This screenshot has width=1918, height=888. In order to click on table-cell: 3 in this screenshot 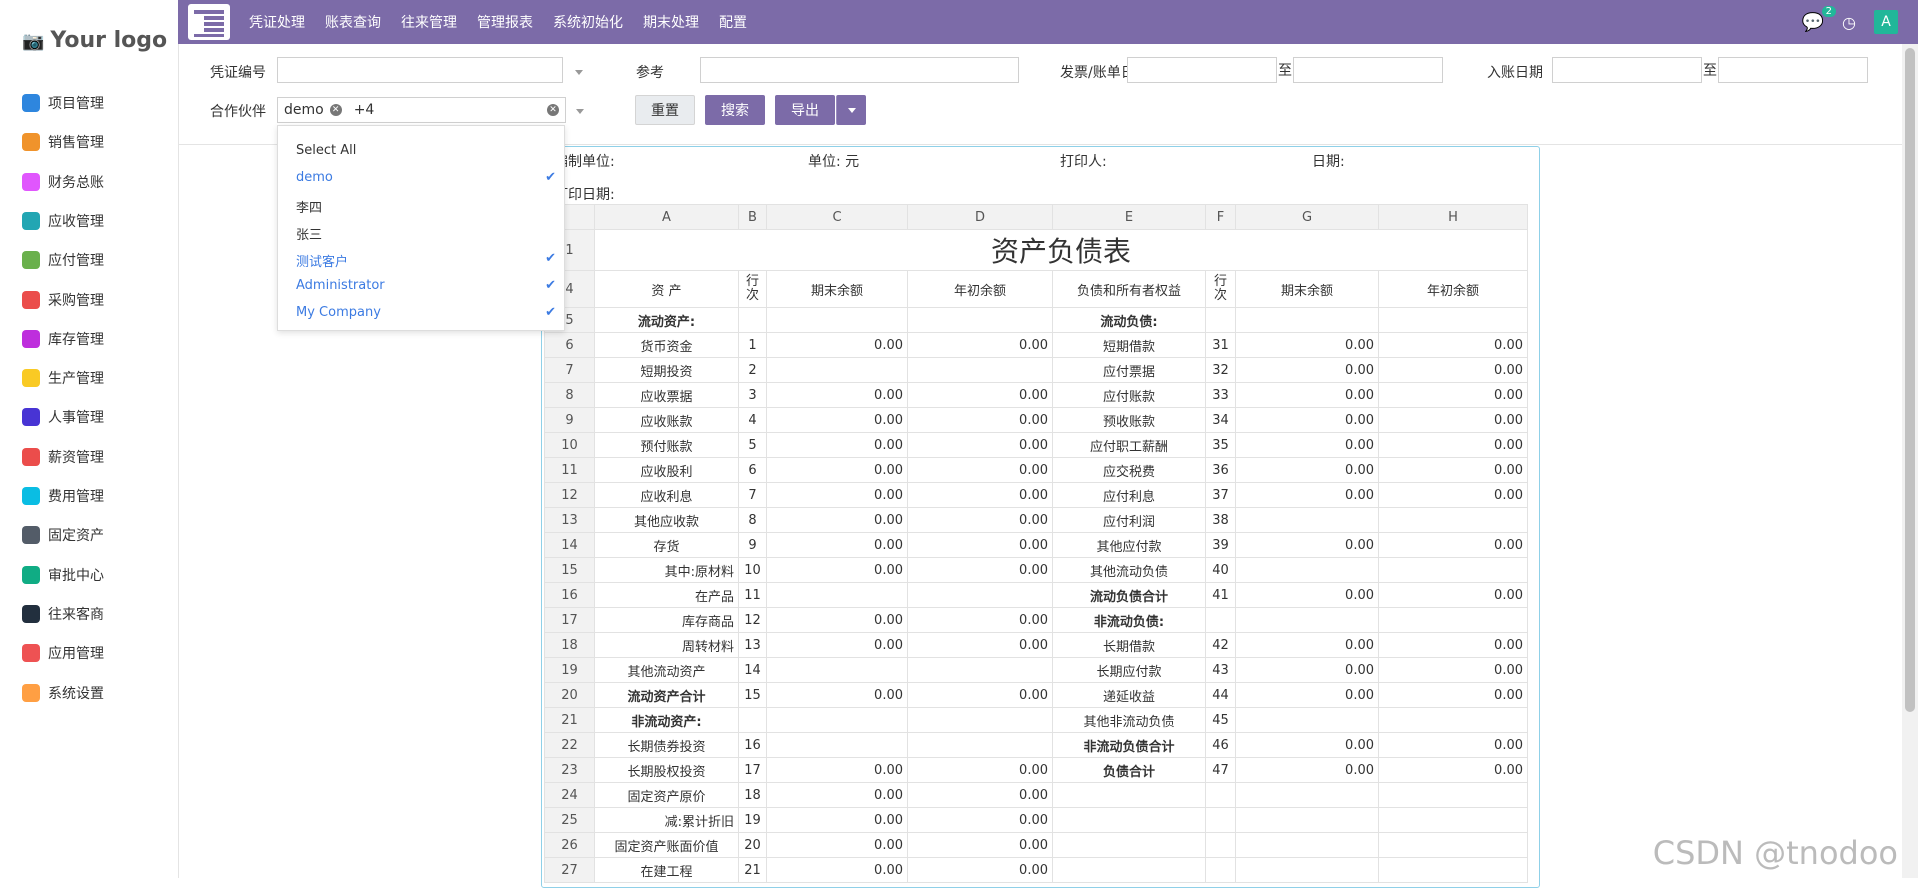, I will do `click(752, 395)`.